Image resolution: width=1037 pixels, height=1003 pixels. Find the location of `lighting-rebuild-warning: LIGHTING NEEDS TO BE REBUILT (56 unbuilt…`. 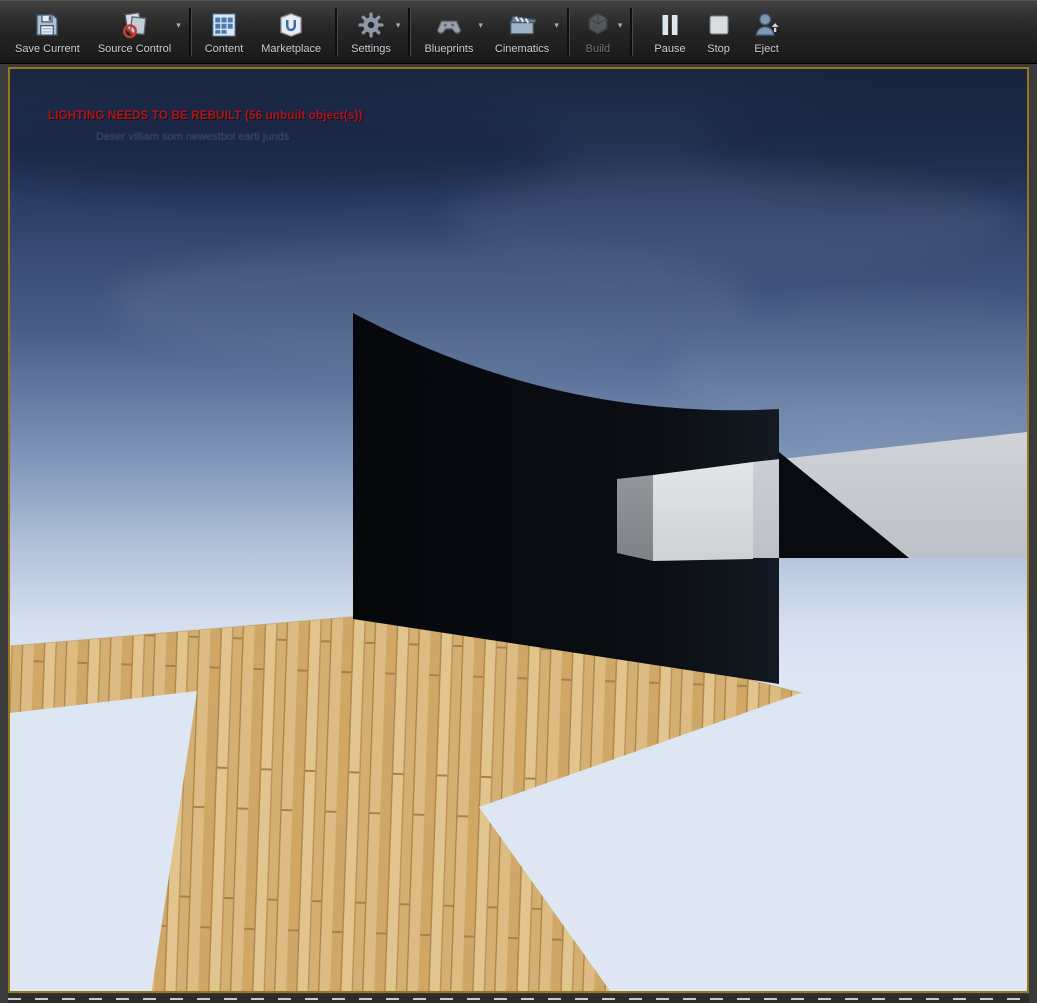

lighting-rebuild-warning: LIGHTING NEEDS TO BE REBUILT (56 unbuilt… is located at coordinates (205, 116).